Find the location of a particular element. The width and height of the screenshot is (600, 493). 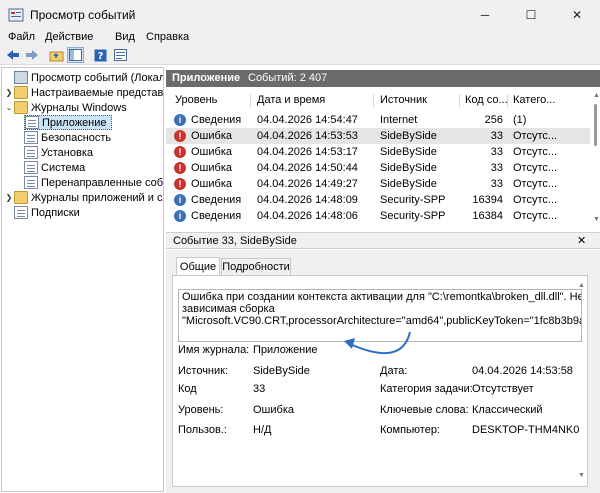

cell-code: 256 is located at coordinates (493, 120).